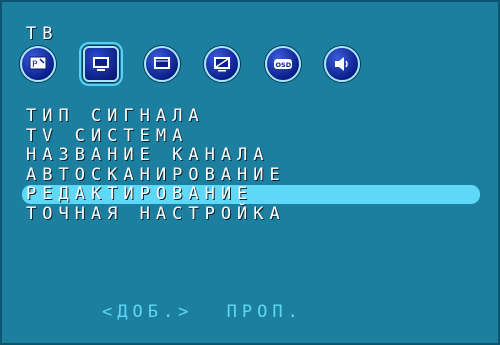  I want to click on picture-icon: P, so click(38, 64).